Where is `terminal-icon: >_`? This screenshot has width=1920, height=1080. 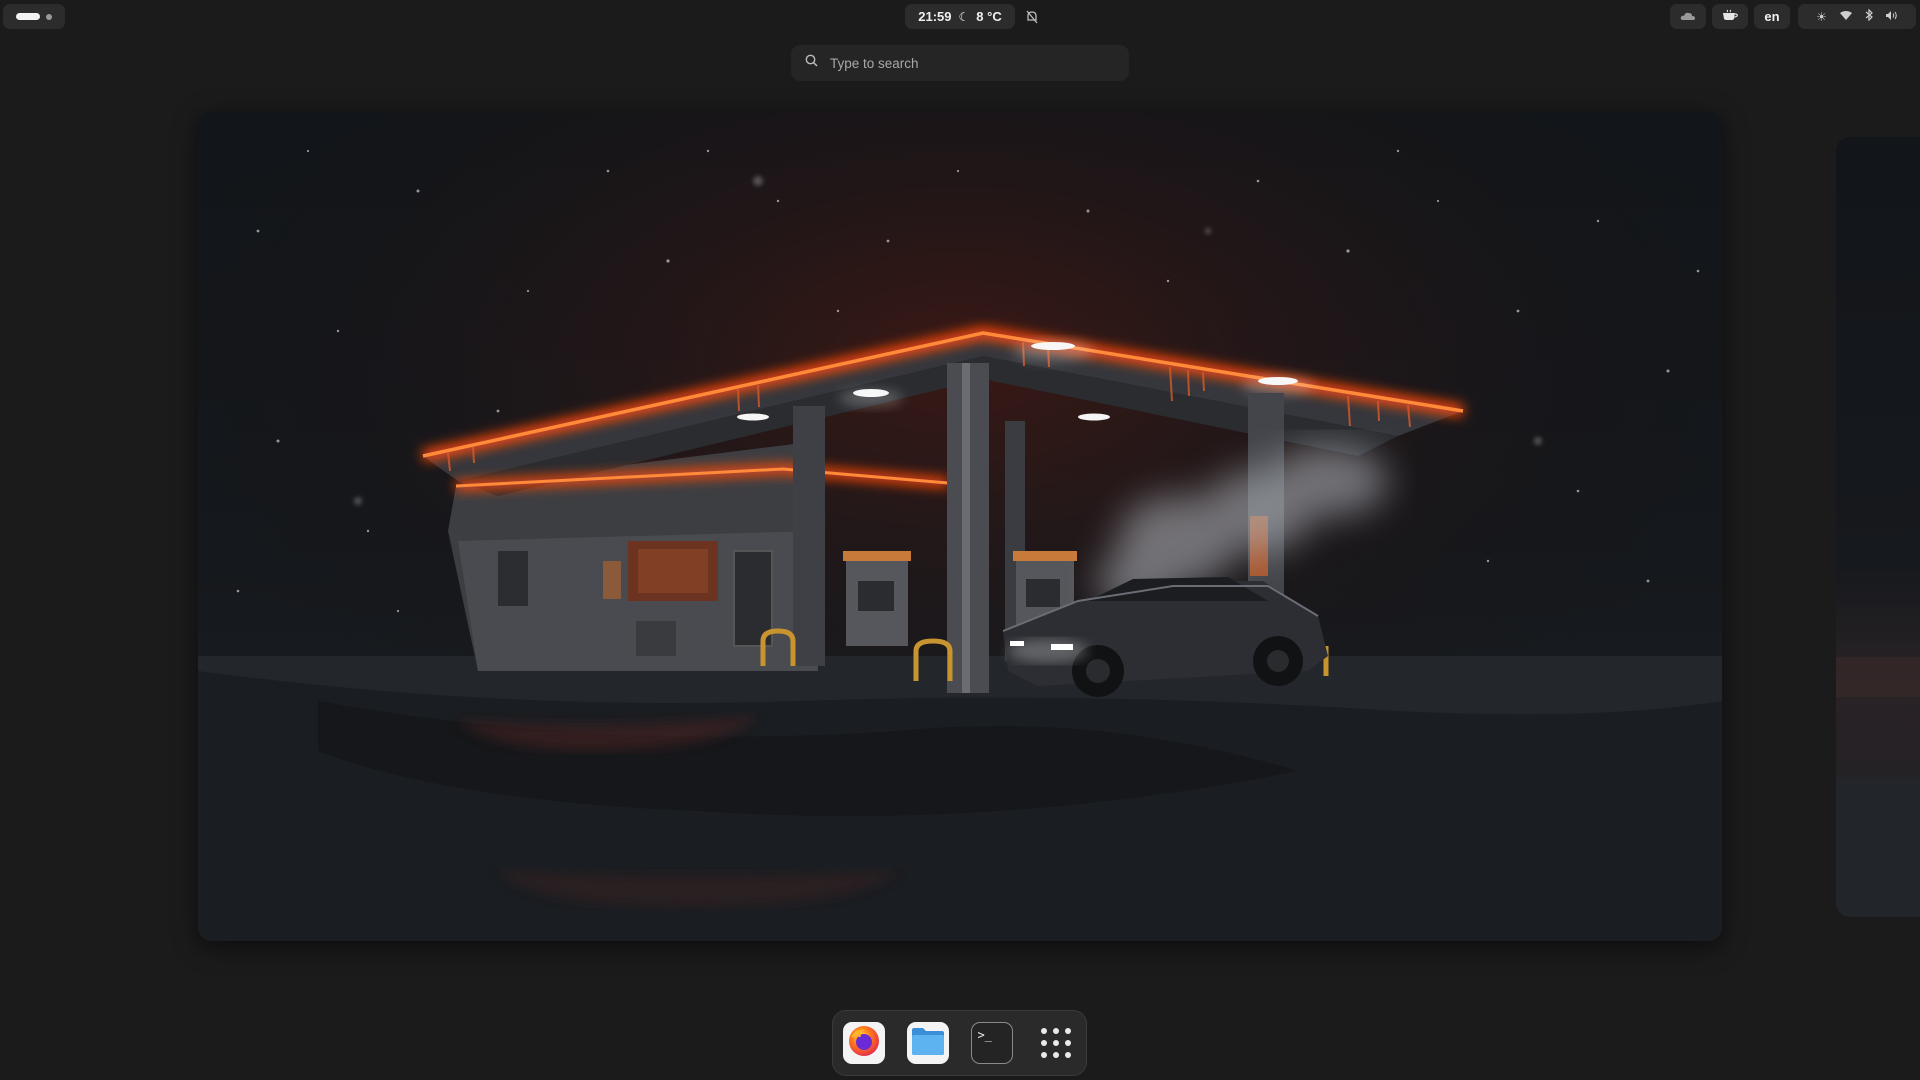
terminal-icon: >_ is located at coordinates (984, 1035).